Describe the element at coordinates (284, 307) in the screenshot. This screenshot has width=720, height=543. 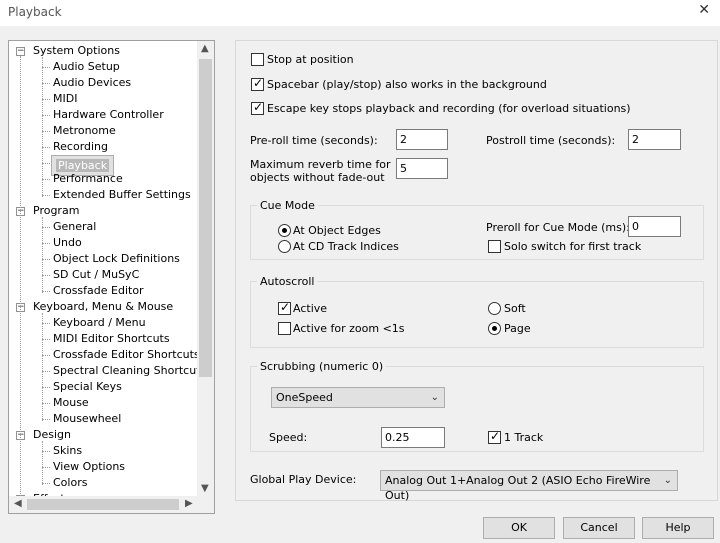
I see `autoscroll-active-checkbox` at that location.